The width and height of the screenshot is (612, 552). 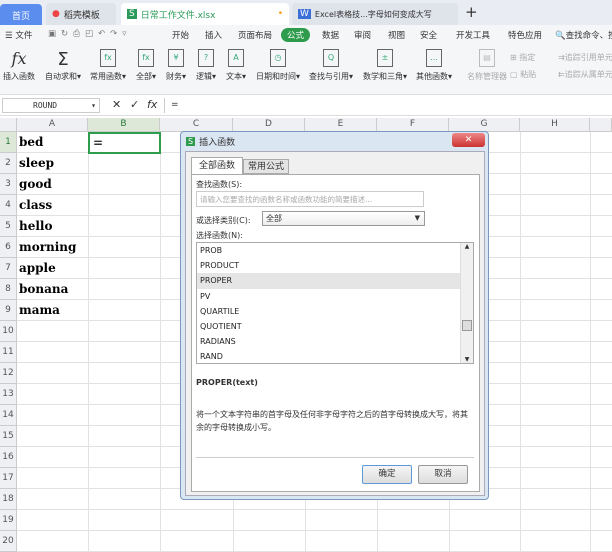 What do you see at coordinates (467, 359) in the screenshot?
I see `scroll-down-icon: ▼` at bounding box center [467, 359].